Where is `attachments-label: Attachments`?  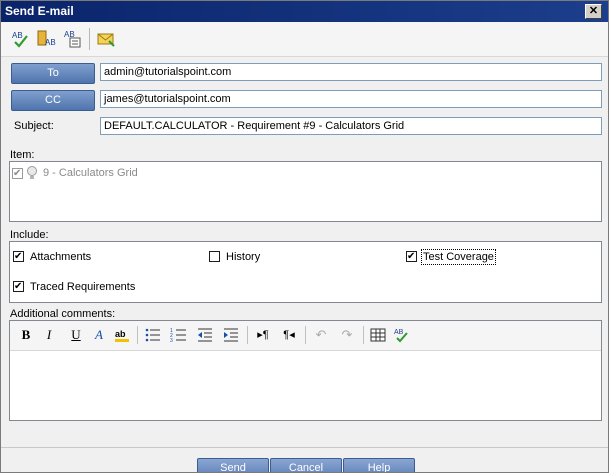 attachments-label: Attachments is located at coordinates (60, 257).